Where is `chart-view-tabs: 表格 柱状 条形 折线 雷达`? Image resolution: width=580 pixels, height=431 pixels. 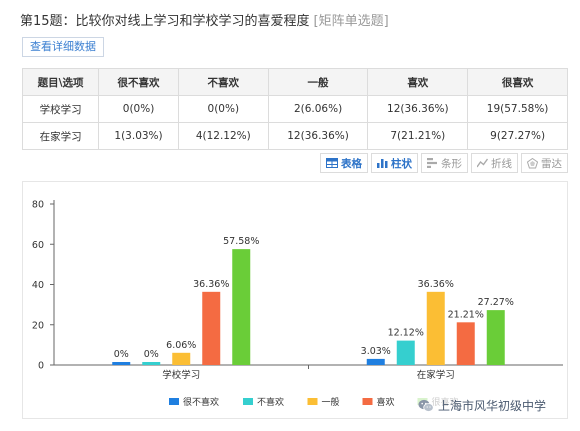
chart-view-tabs: 表格 柱状 条形 折线 雷达 is located at coordinates (444, 163).